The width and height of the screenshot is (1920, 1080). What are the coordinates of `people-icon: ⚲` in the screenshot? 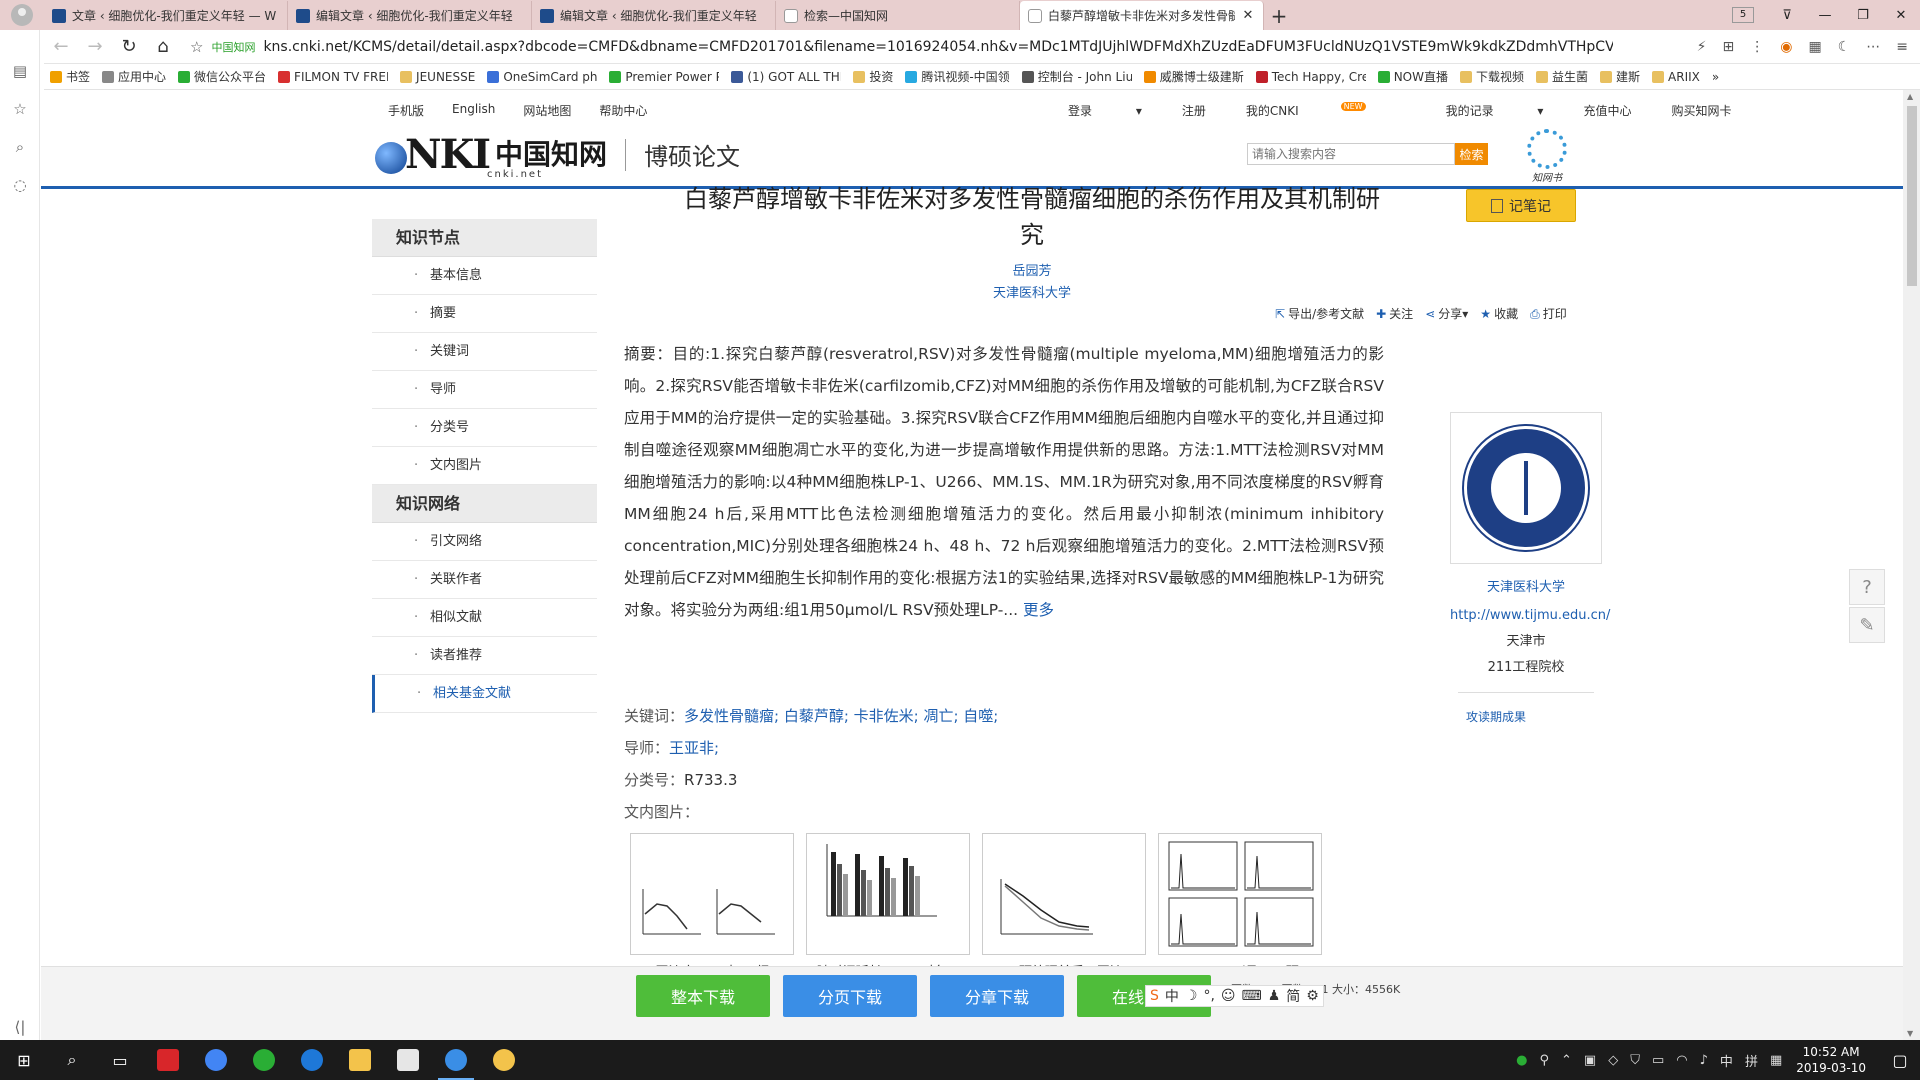 It's located at (1544, 1060).